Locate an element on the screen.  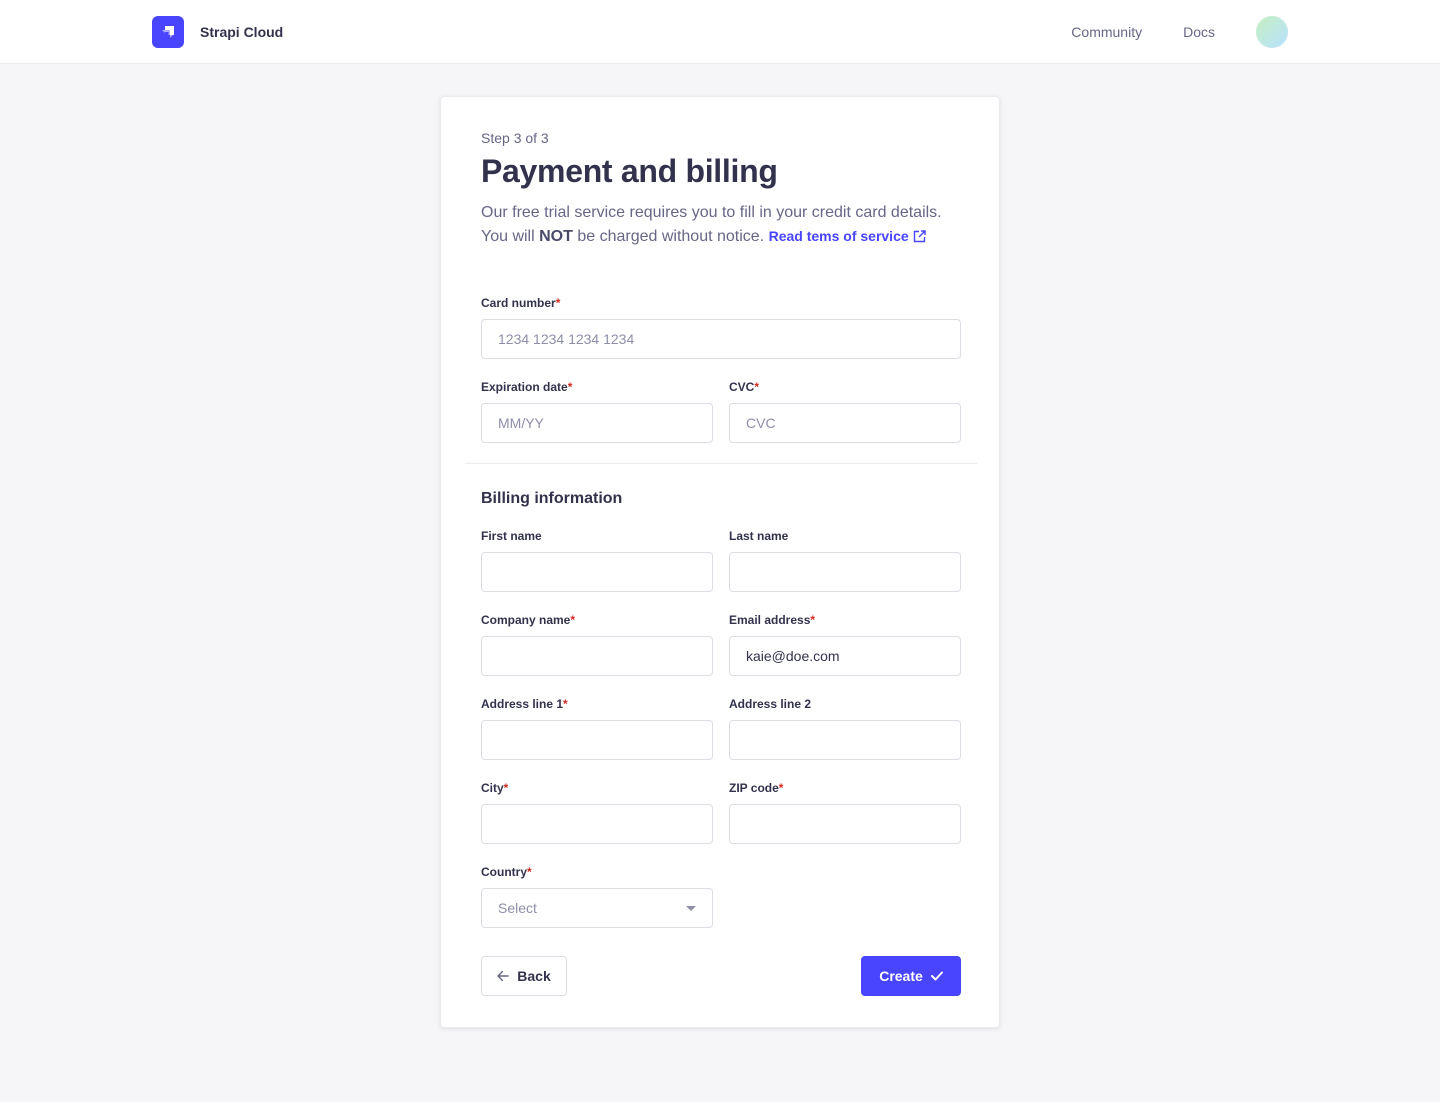
step-indicator: Step 3 of 3 is located at coordinates (515, 138).